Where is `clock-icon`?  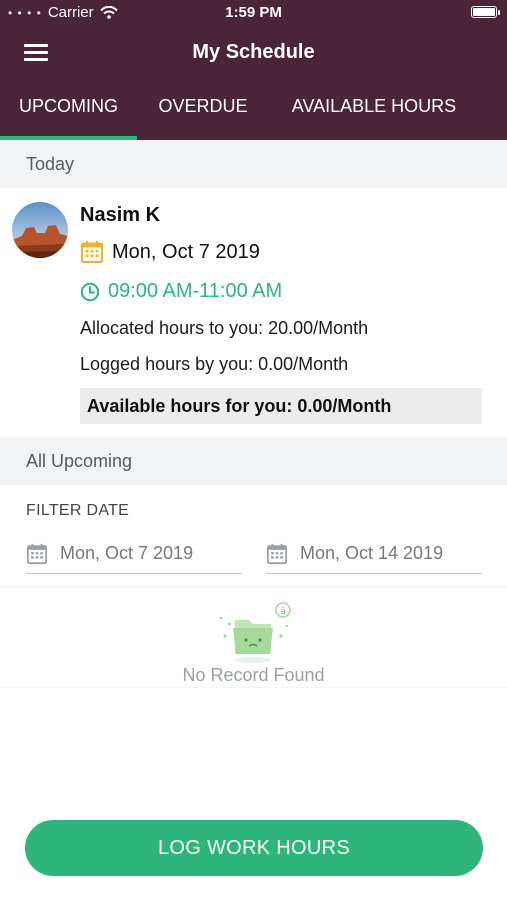 clock-icon is located at coordinates (90, 291).